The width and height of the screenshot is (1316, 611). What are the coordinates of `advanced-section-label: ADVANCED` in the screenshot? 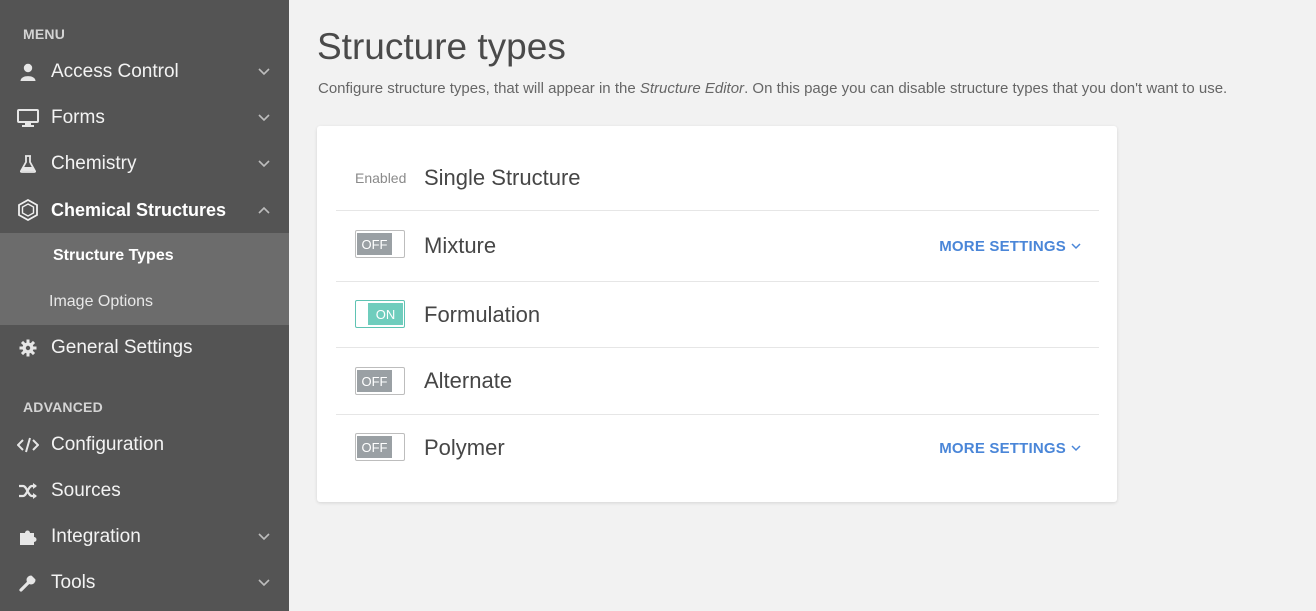 It's located at (63, 407).